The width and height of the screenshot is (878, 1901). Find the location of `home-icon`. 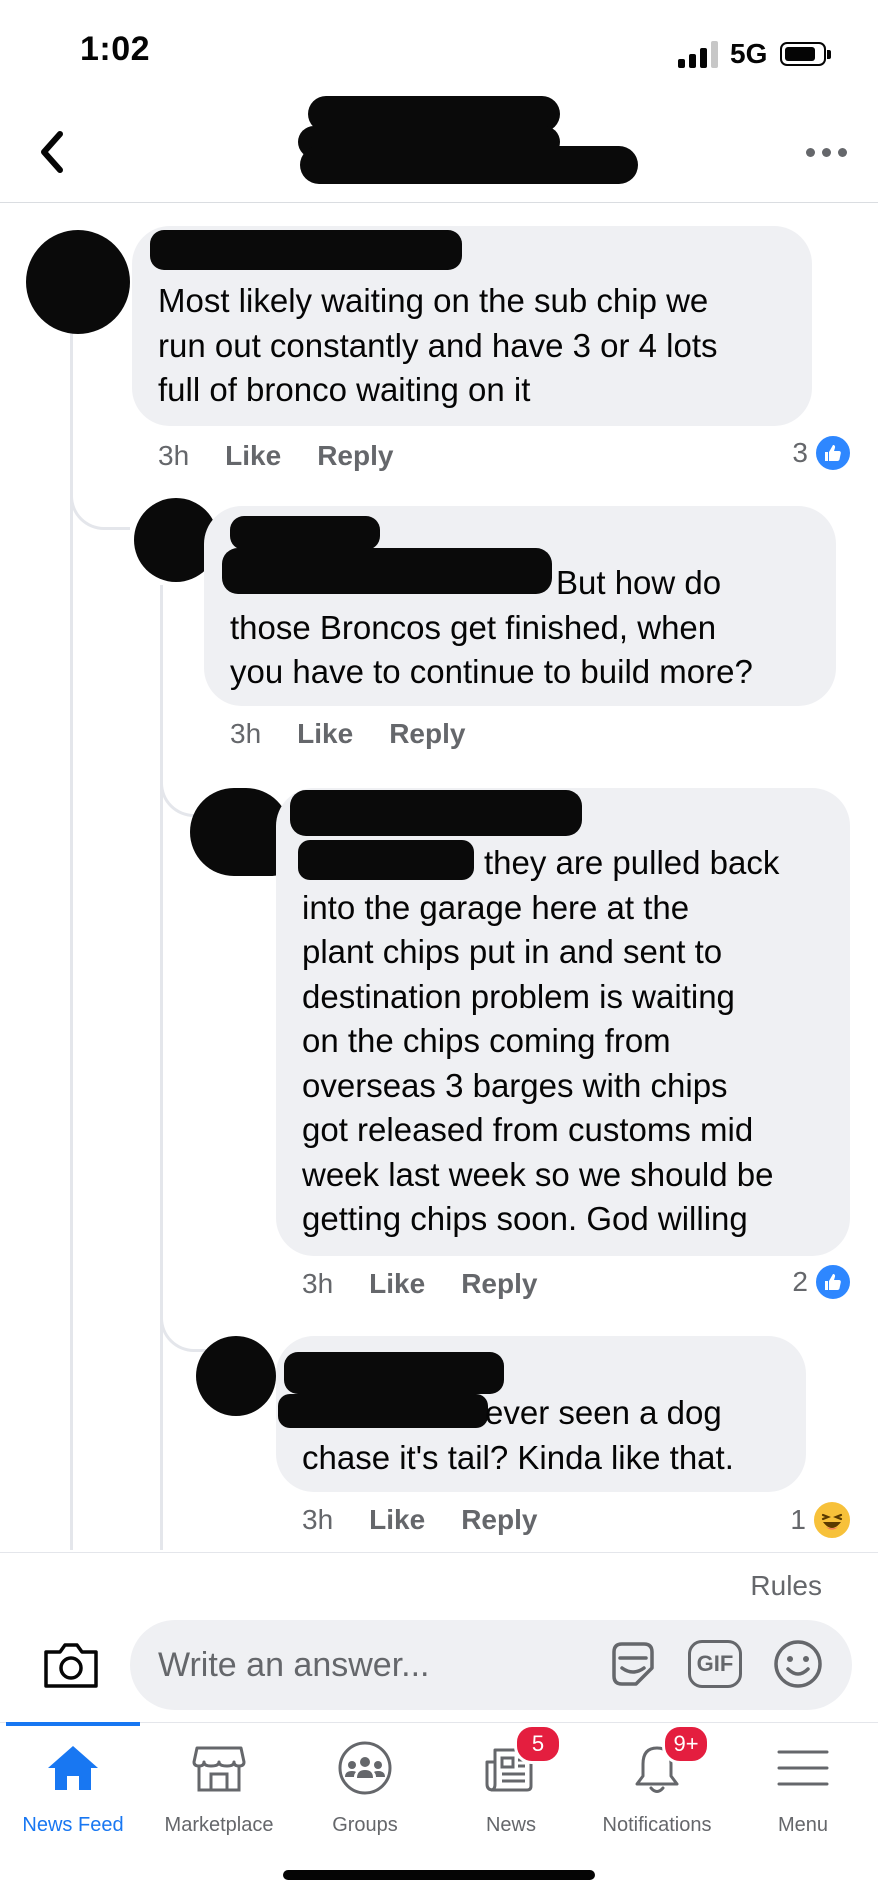

home-icon is located at coordinates (73, 1768).